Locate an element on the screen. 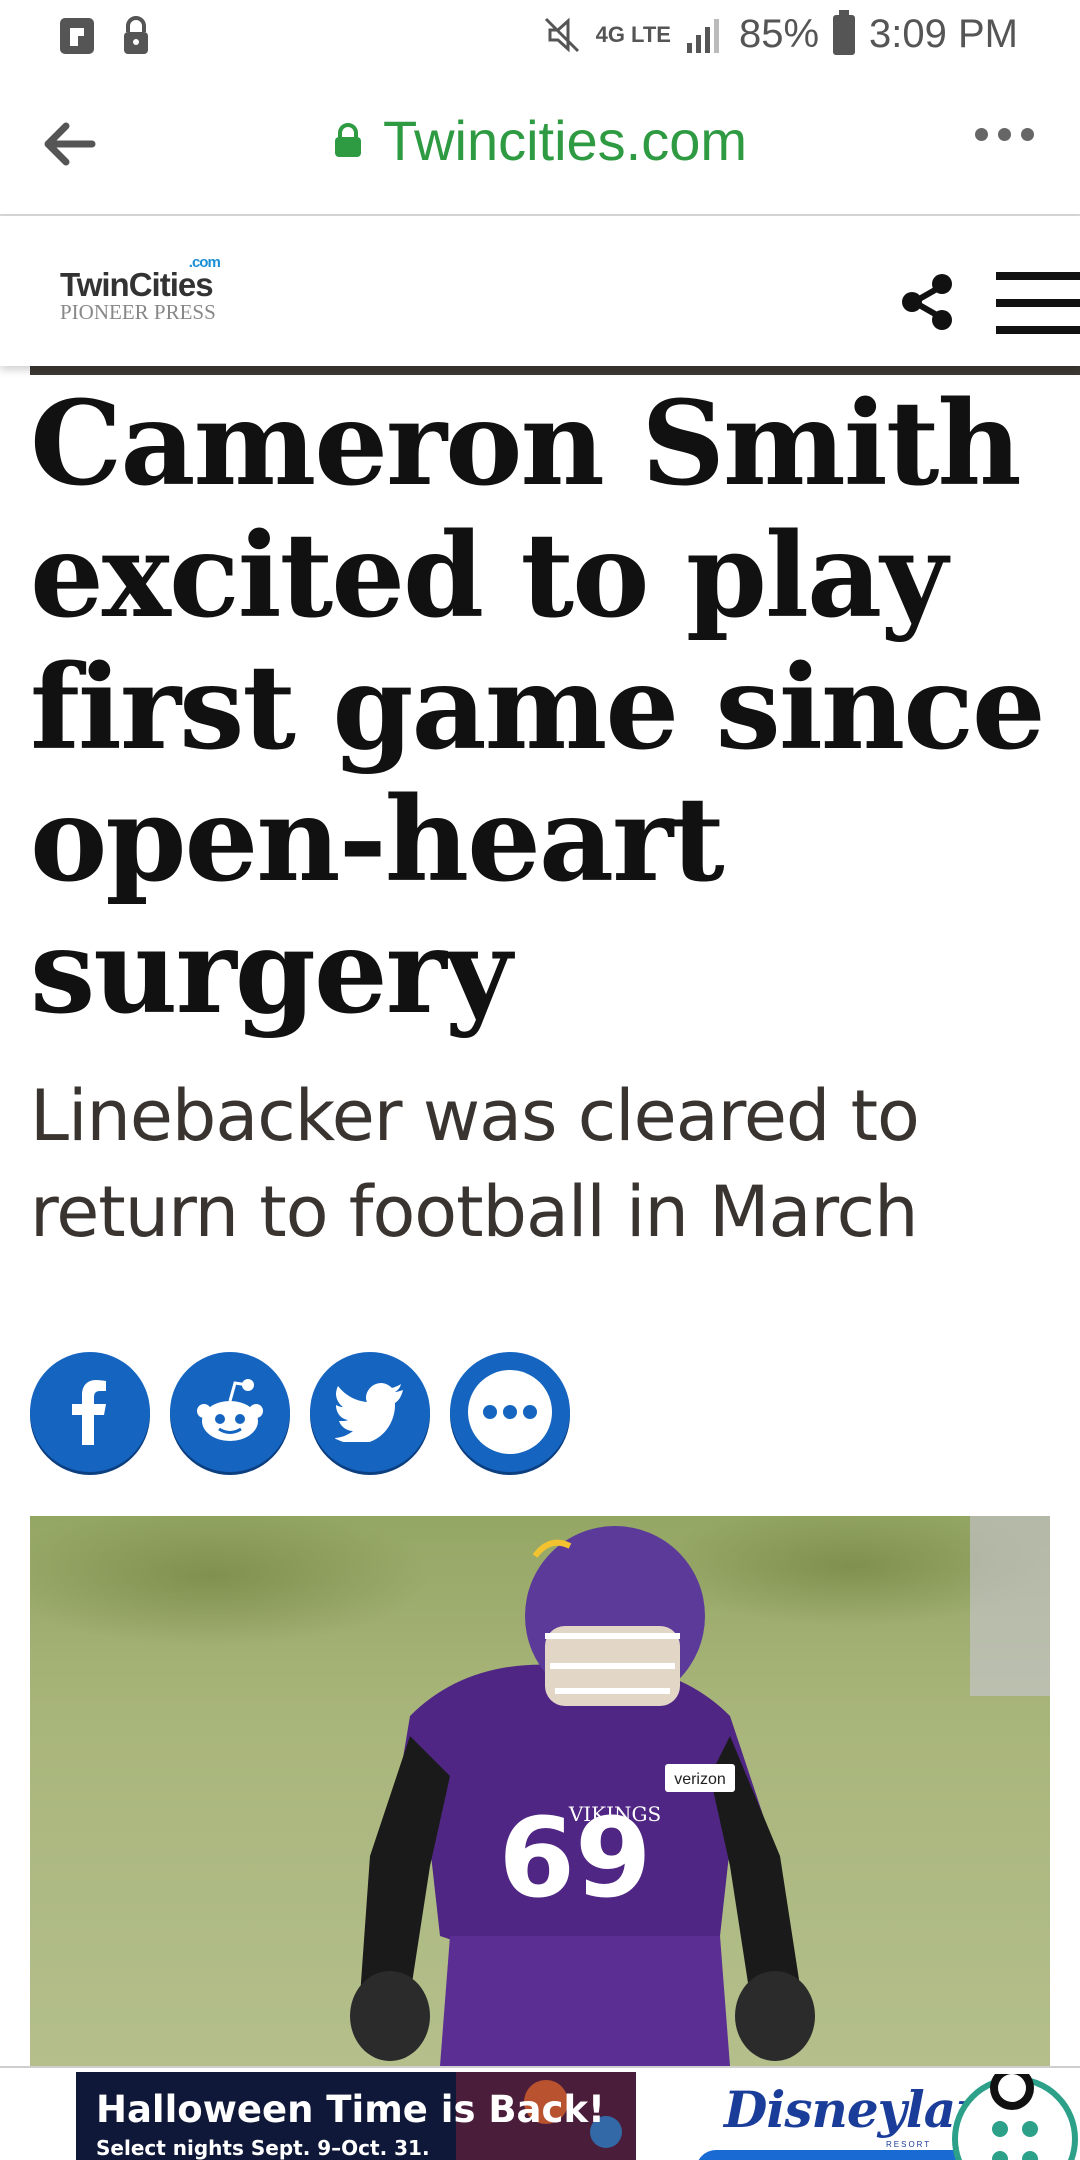 The height and width of the screenshot is (2160, 1080). browser-menu-button is located at coordinates (1004, 134).